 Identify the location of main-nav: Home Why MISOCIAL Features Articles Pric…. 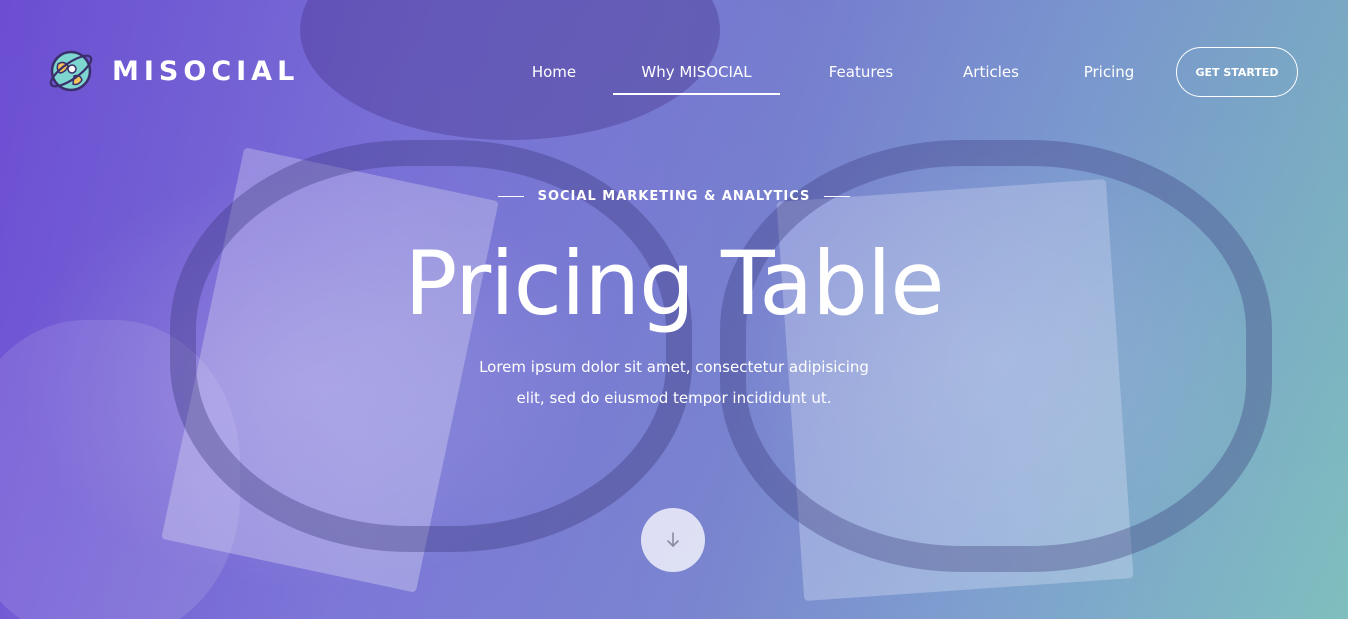
(829, 72).